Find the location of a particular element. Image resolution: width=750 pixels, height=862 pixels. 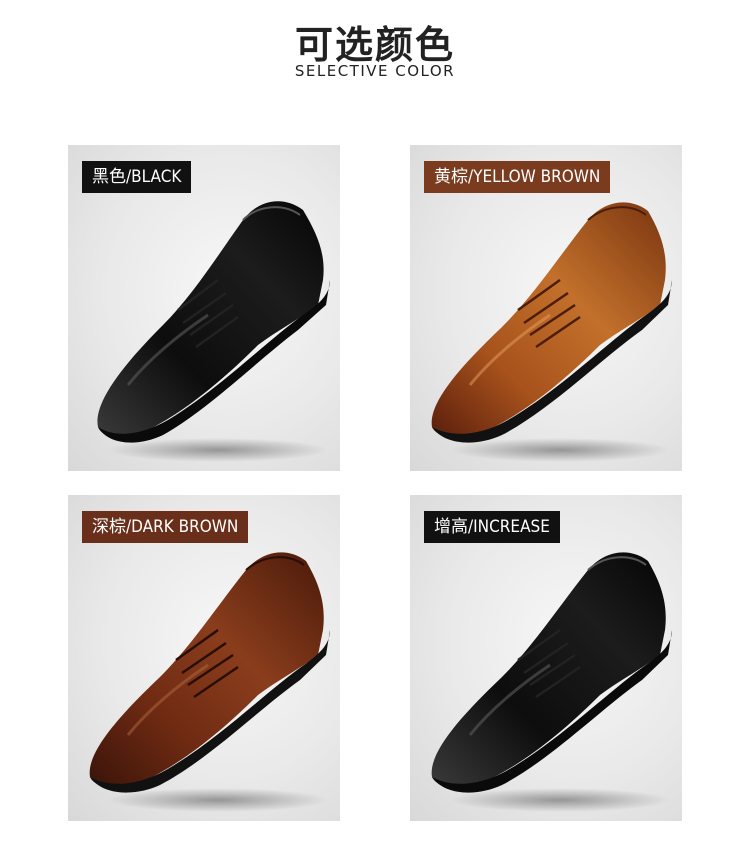

shoe-image-yellow-brown is located at coordinates (551, 332).